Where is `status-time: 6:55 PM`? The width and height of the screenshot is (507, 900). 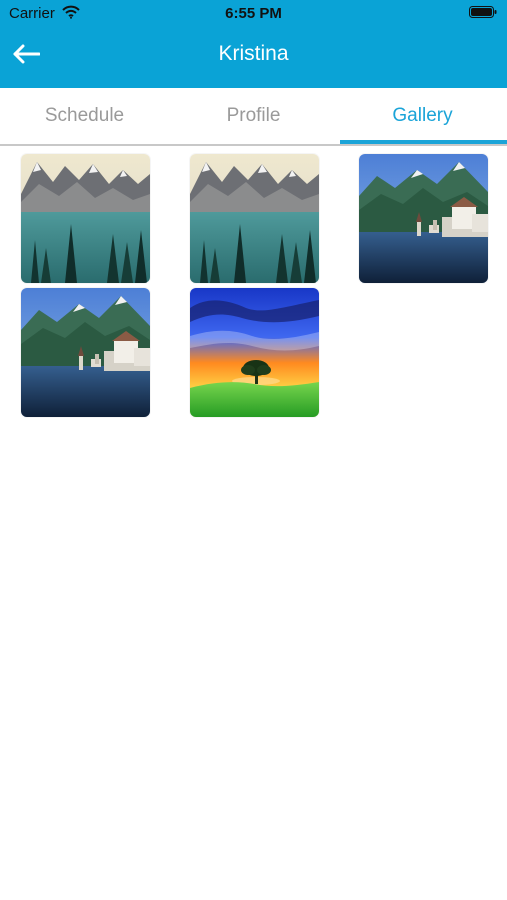
status-time: 6:55 PM is located at coordinates (253, 13).